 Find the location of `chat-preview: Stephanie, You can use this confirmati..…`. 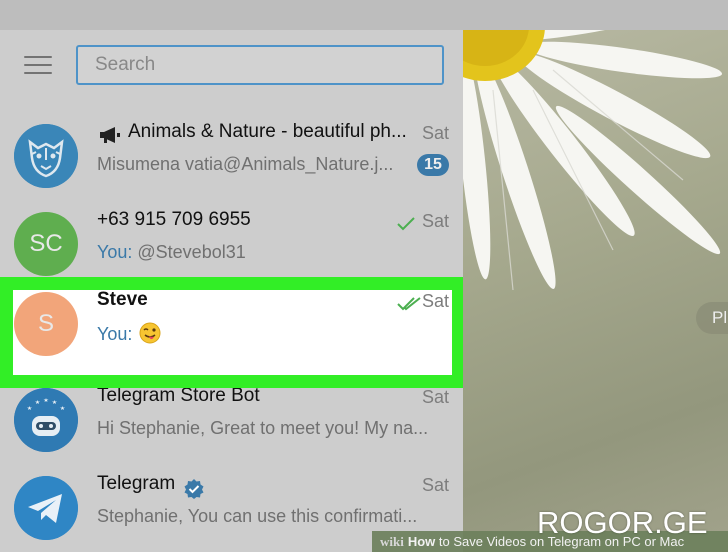

chat-preview: Stephanie, You can use this confirmati..… is located at coordinates (257, 516).